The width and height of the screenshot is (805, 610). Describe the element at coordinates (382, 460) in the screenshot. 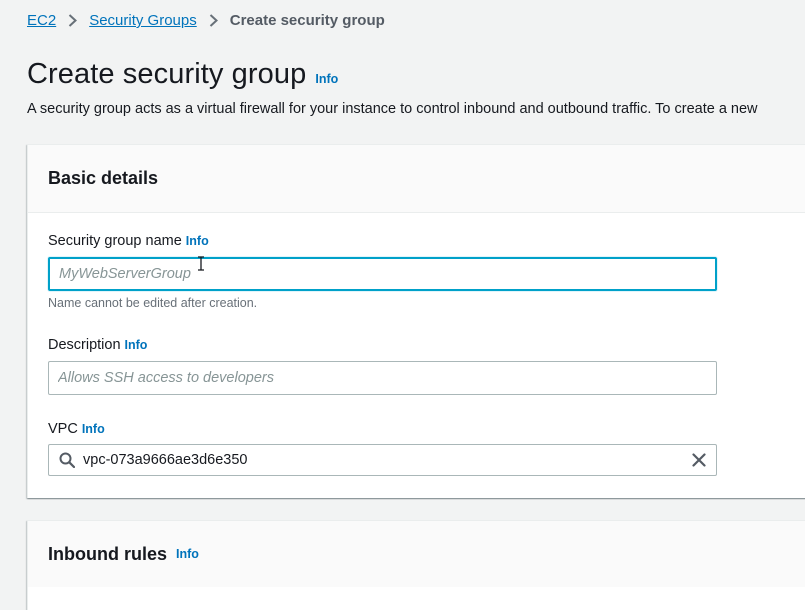

I see `vpc-select: vpc-073a9666ae3d6e350` at that location.